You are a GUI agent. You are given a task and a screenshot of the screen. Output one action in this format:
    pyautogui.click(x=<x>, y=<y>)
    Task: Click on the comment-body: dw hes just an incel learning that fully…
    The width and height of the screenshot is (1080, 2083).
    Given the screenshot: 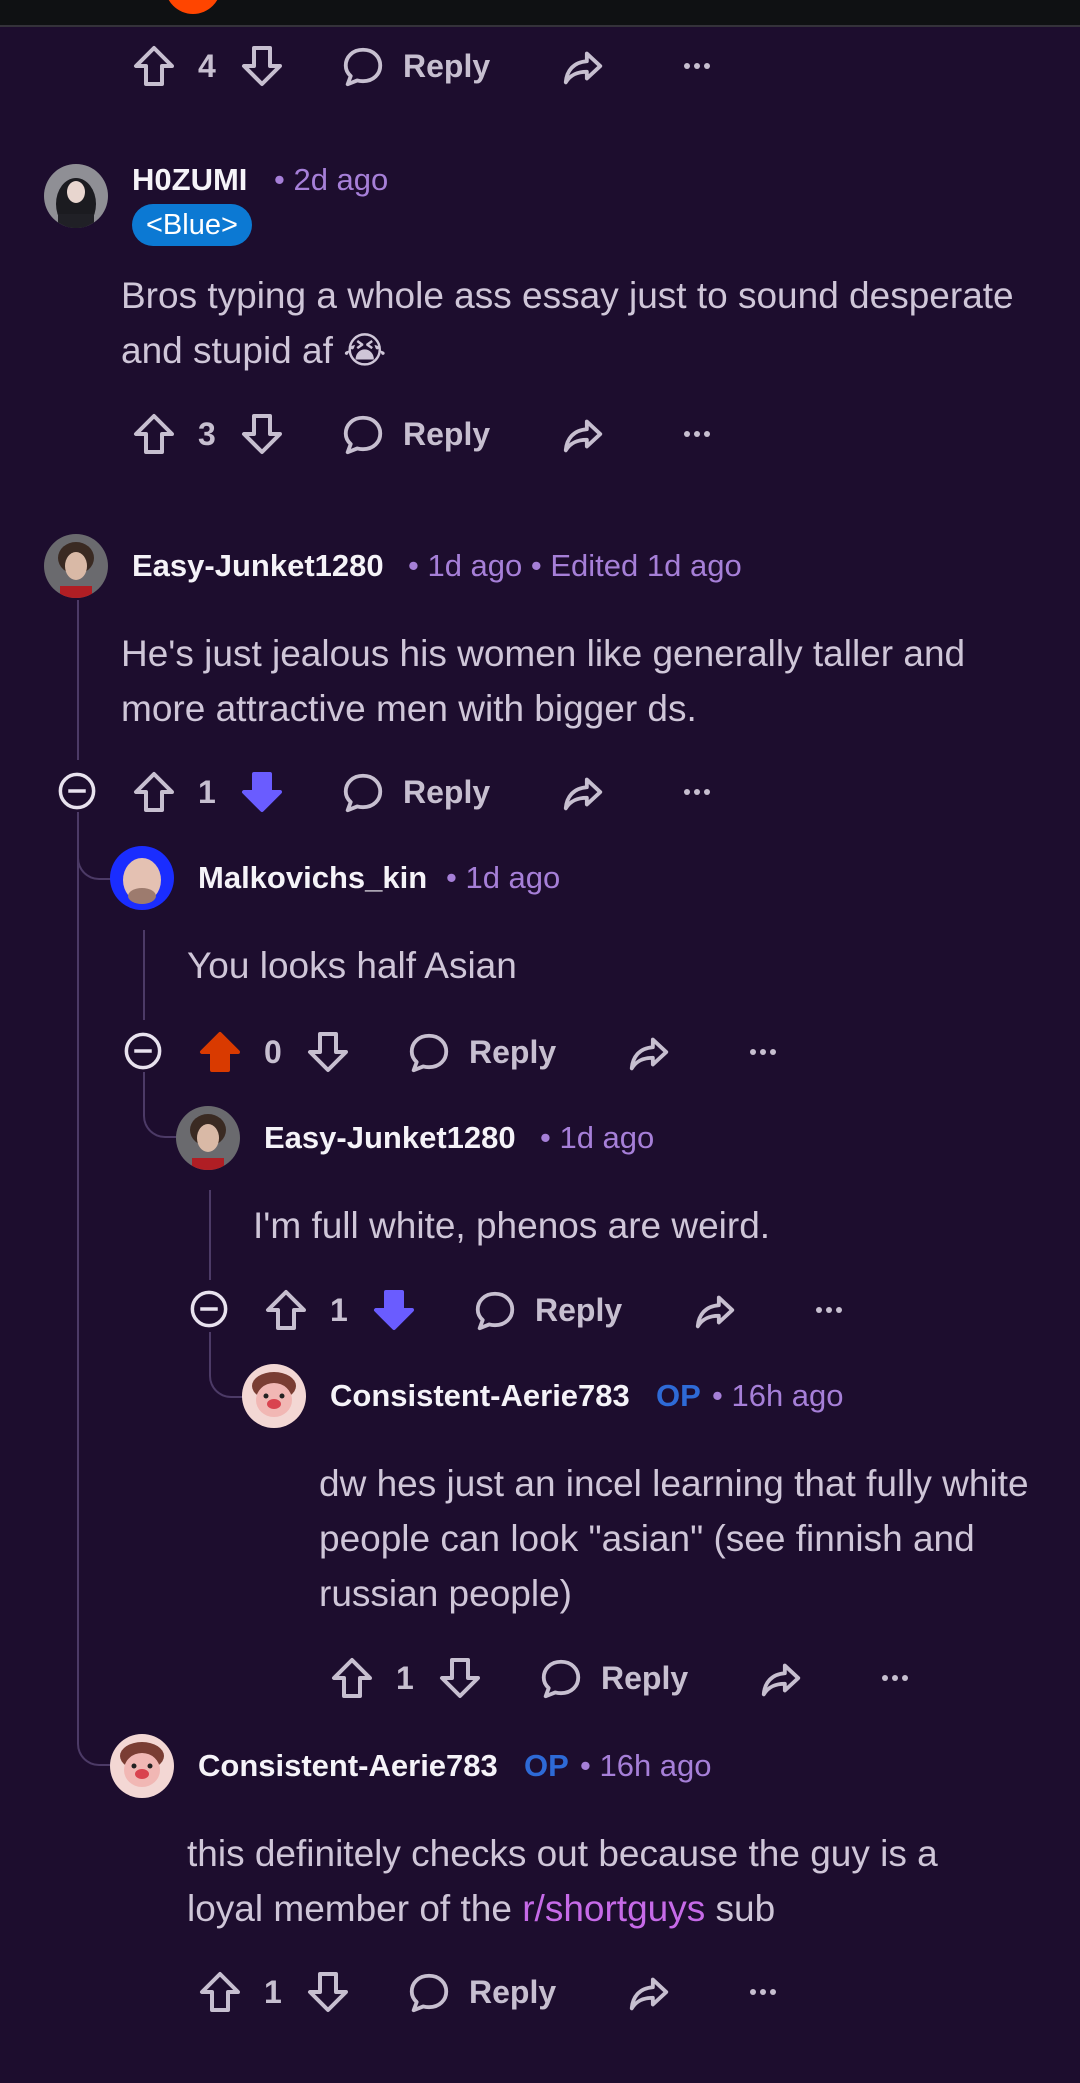 What is the action you would take?
    pyautogui.click(x=674, y=1538)
    